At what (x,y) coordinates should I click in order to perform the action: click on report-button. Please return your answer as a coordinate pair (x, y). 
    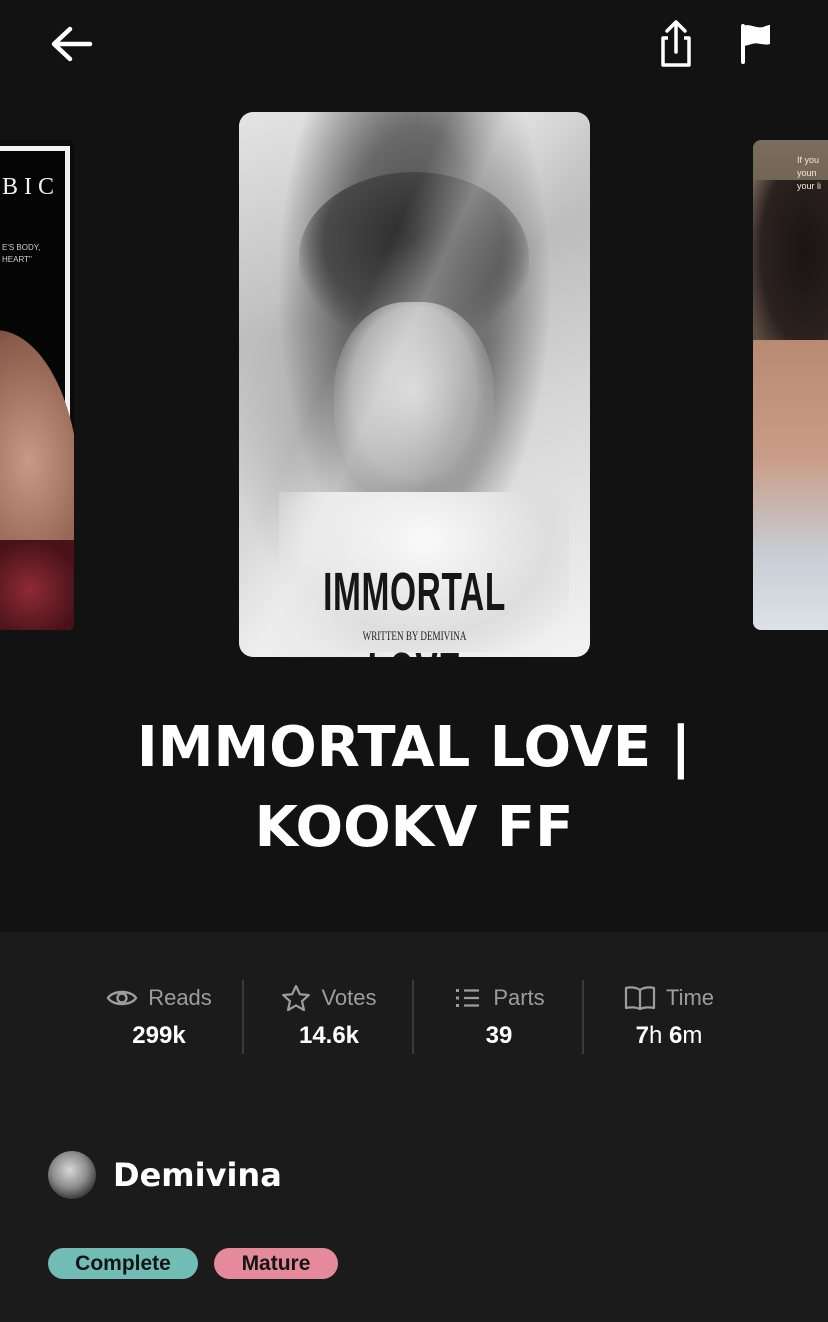
    Looking at the image, I should click on (756, 44).